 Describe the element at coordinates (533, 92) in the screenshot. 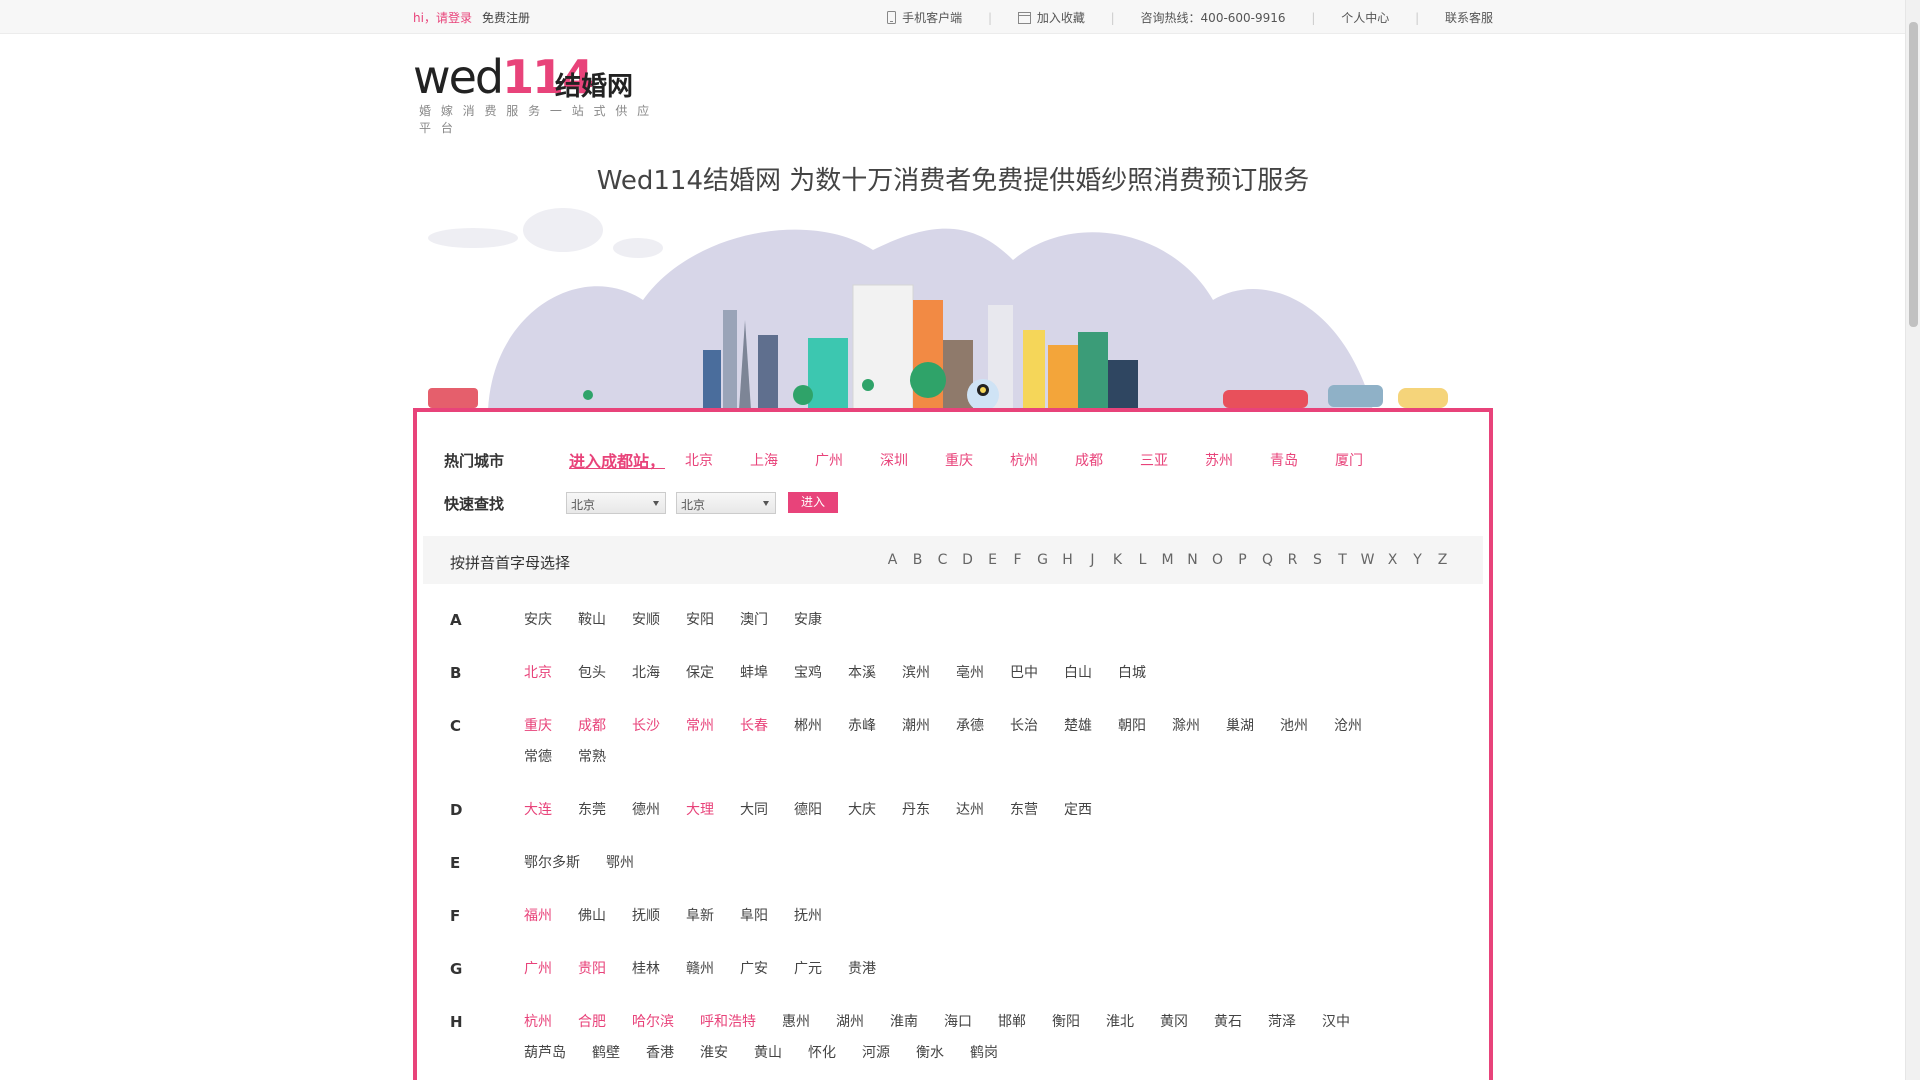

I see `site-logo: wed114 结婚网 婚 嫁 消 费 服 务 一 站 式 供 应 平 台` at that location.